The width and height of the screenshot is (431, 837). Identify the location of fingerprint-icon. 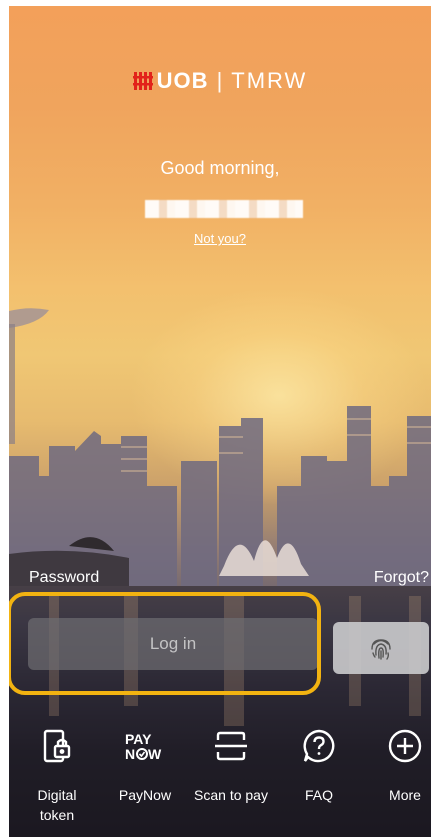
(381, 649).